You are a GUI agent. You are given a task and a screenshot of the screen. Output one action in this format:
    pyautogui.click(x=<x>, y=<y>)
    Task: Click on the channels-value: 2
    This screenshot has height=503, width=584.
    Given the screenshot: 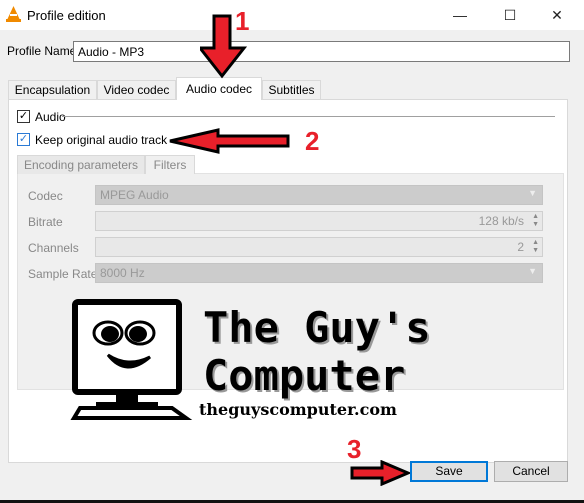 What is the action you would take?
    pyautogui.click(x=520, y=247)
    